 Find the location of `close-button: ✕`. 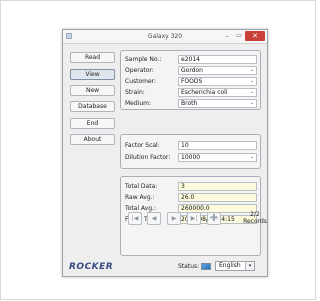

close-button: ✕ is located at coordinates (255, 36).